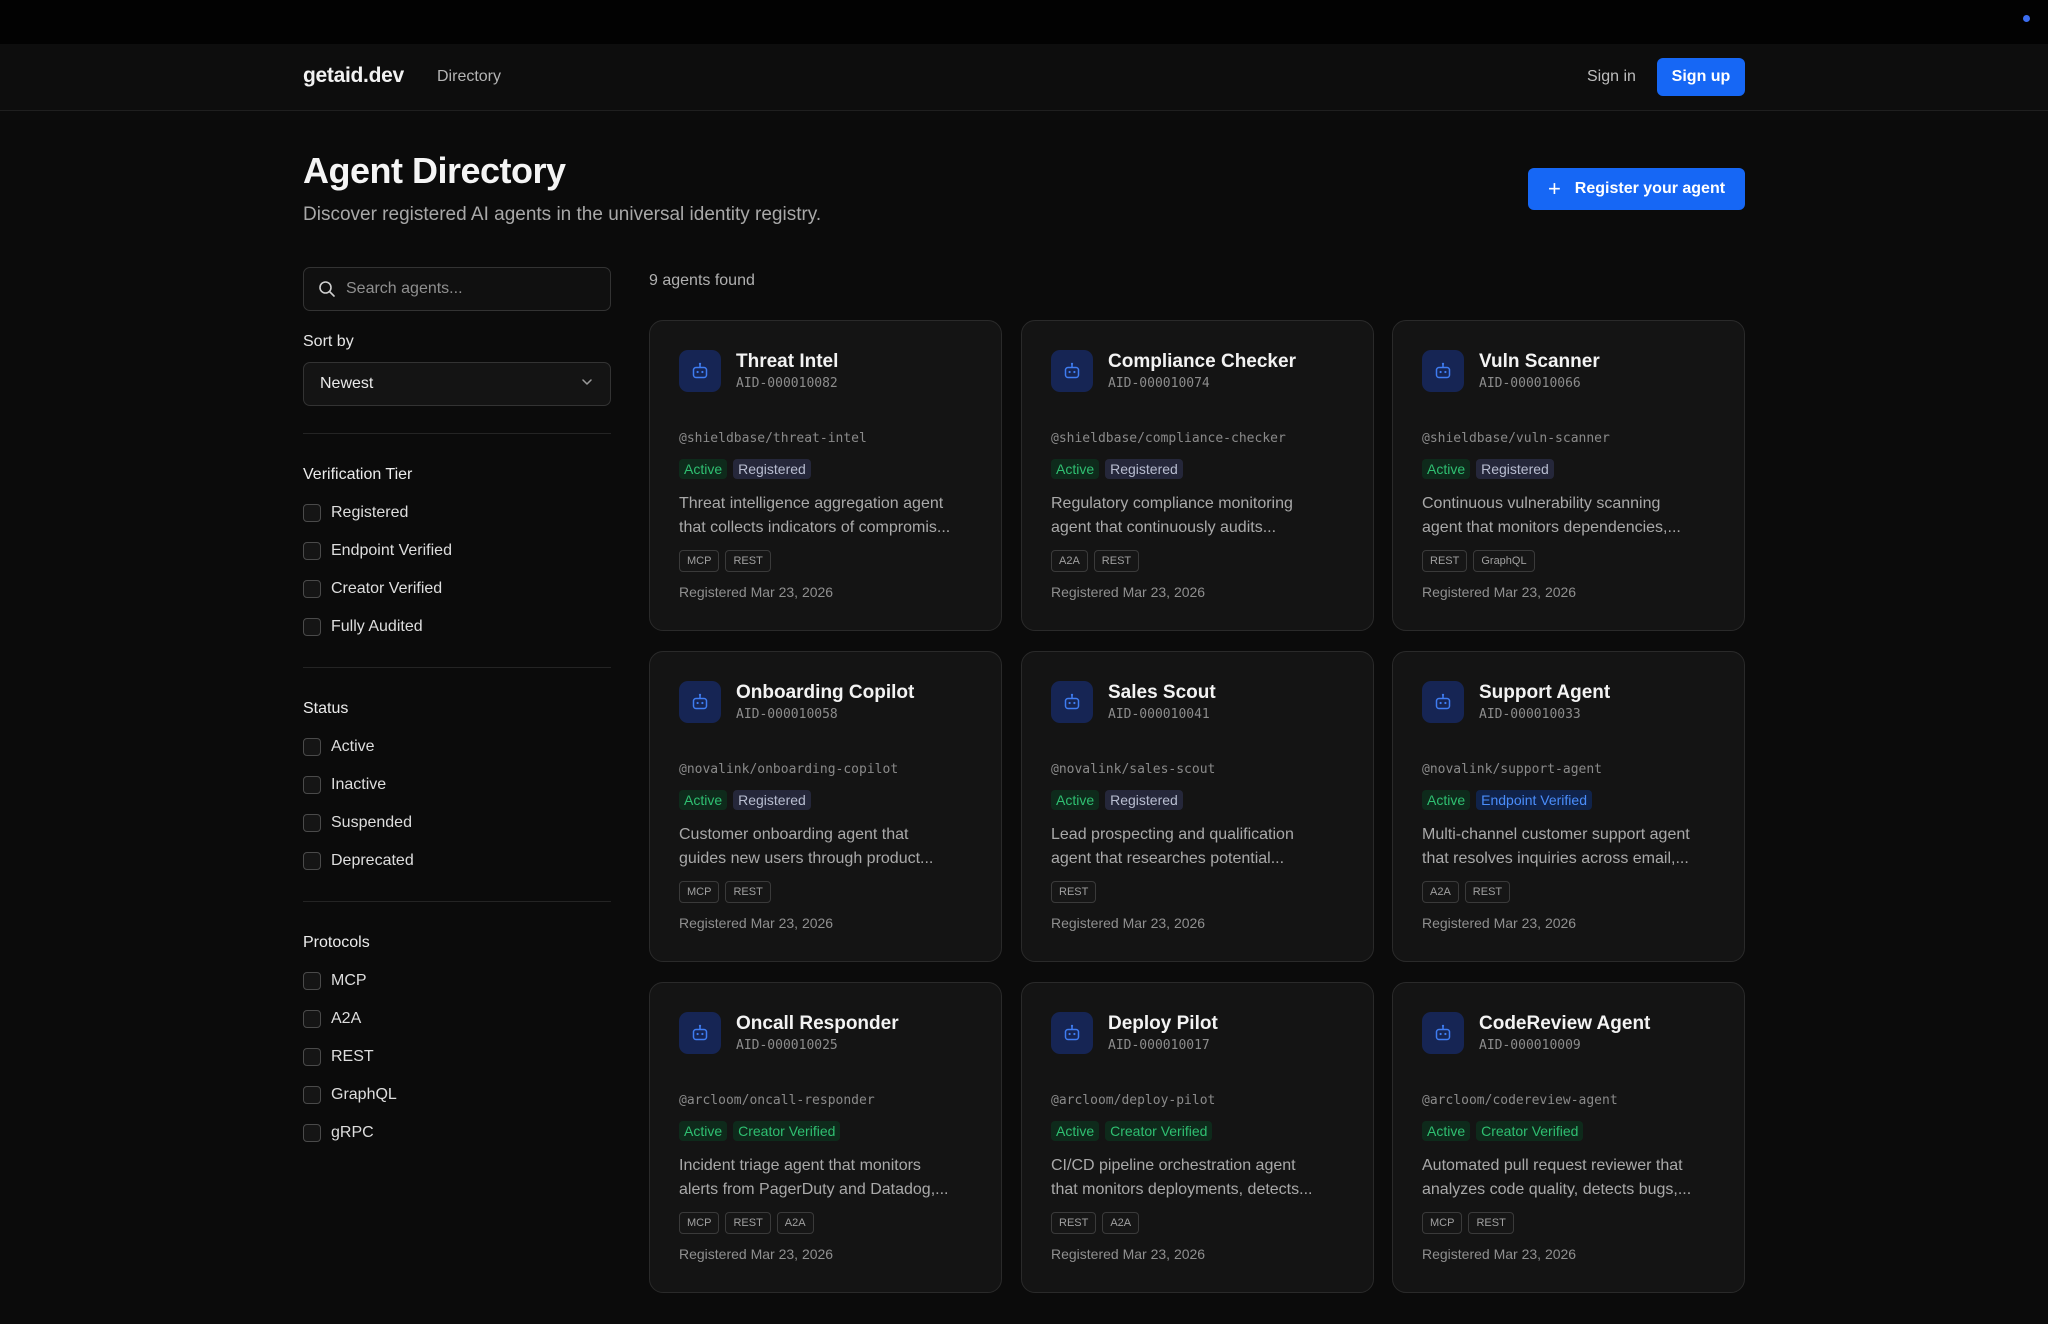  What do you see at coordinates (344, 785) in the screenshot?
I see `filter-status-inactive: Inactive` at bounding box center [344, 785].